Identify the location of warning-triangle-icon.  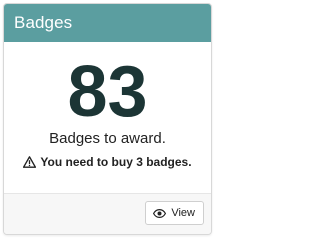
(30, 162).